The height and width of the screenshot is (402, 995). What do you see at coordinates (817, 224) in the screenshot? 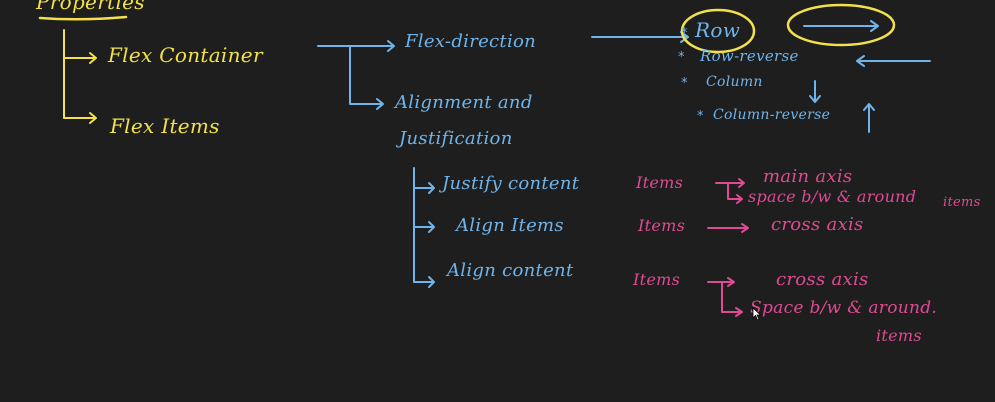
I see `align-items-result-cross-axis: cross axis` at bounding box center [817, 224].